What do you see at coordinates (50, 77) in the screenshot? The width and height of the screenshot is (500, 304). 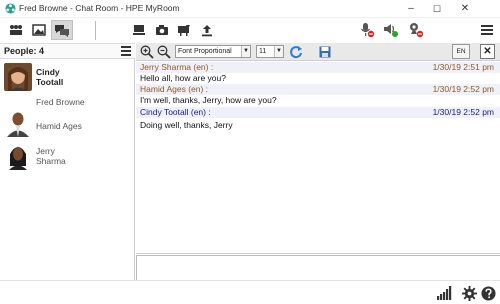 I see `person-name: Cindy Tootall` at bounding box center [50, 77].